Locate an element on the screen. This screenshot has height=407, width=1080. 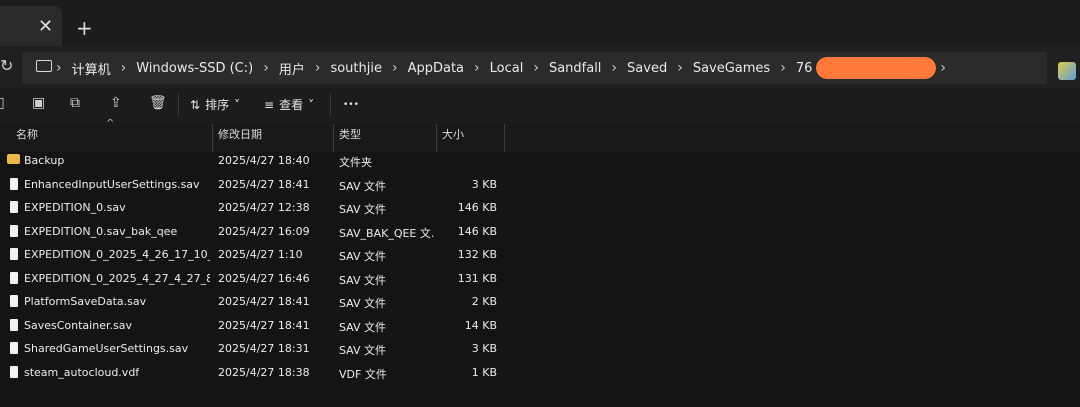
view-label: 查看 is located at coordinates (291, 105).